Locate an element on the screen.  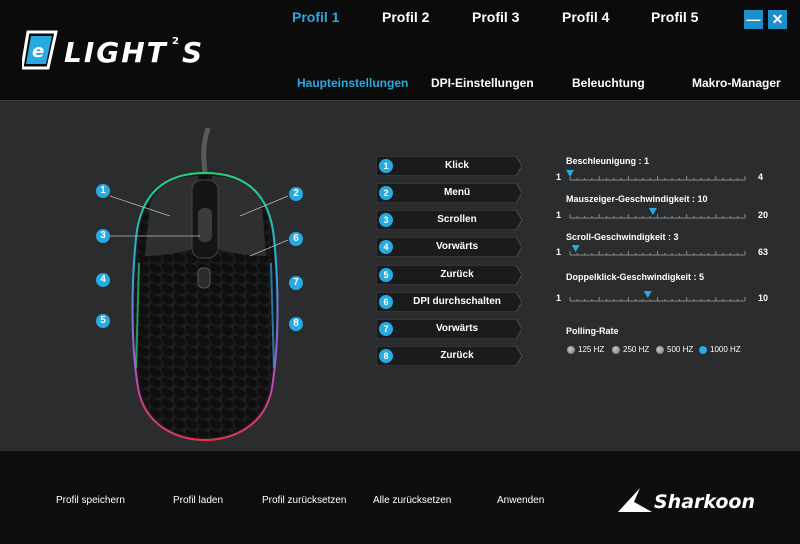
button-assign-6: 6 DPI durchschalten is located at coordinates (449, 302).